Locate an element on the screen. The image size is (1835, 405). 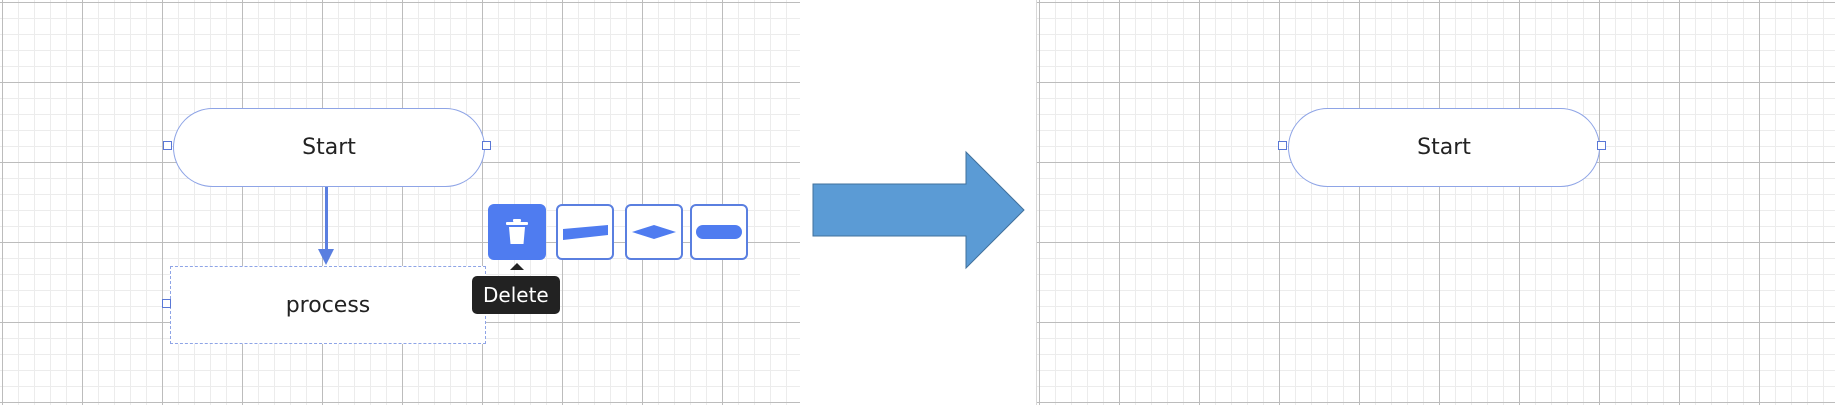
trash-icon is located at coordinates (517, 231).